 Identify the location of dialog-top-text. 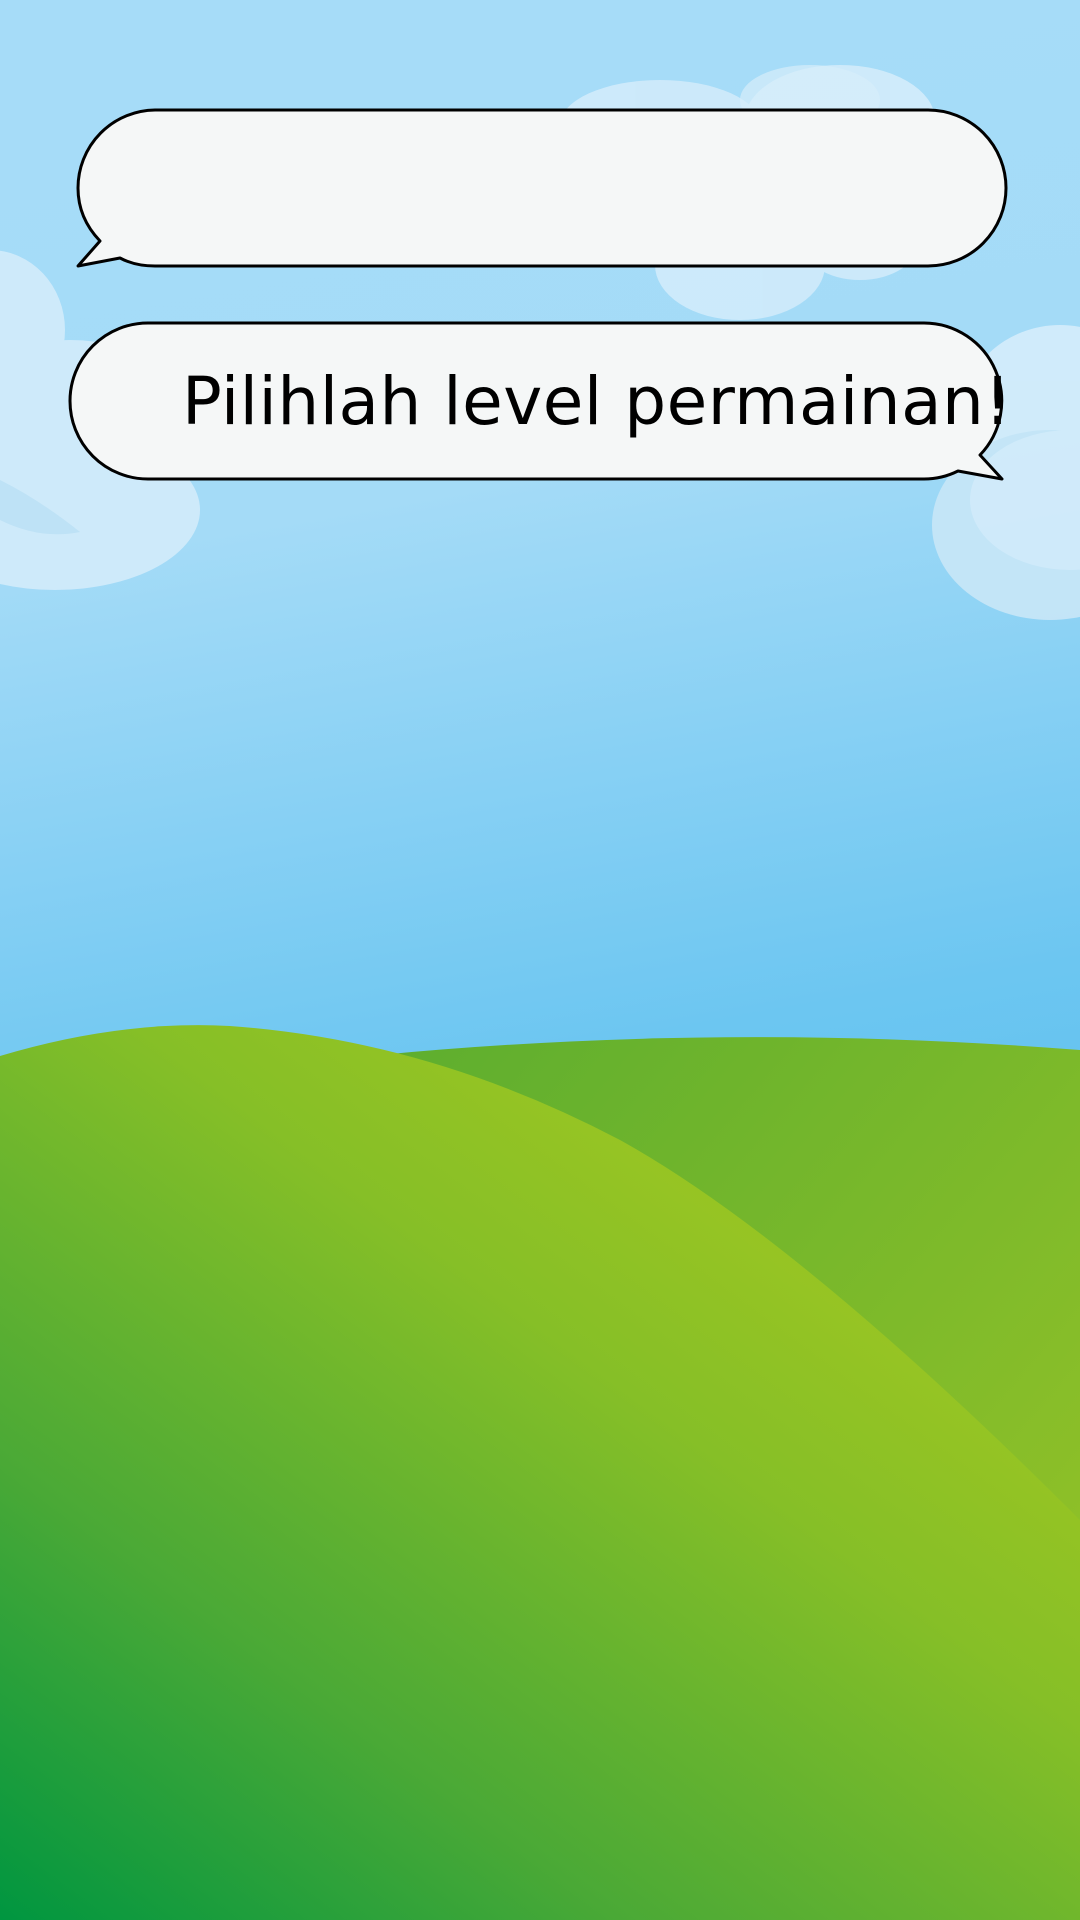
(540, 190).